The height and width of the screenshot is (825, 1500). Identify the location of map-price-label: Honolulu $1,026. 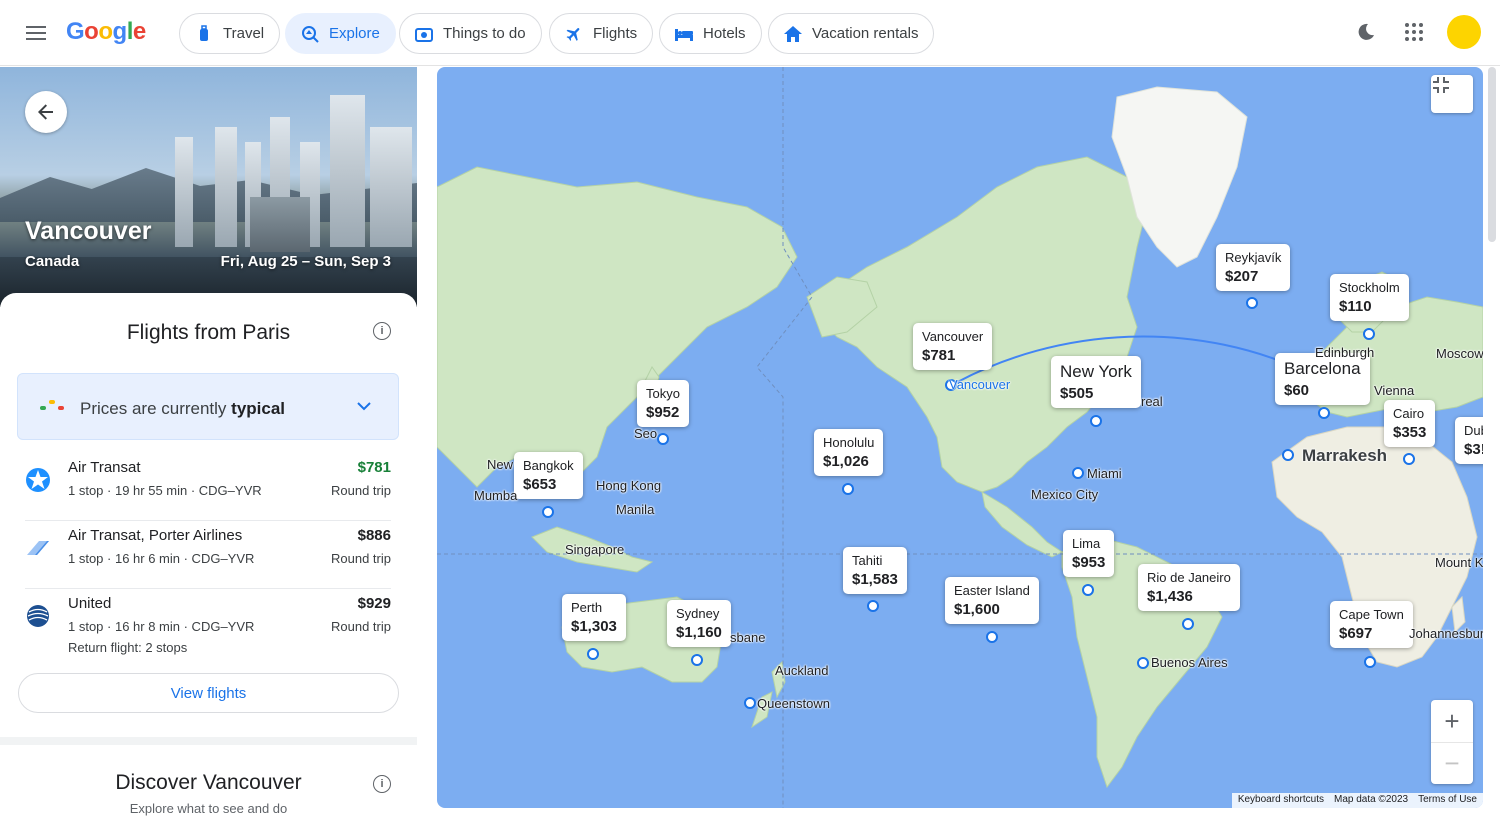
(849, 452).